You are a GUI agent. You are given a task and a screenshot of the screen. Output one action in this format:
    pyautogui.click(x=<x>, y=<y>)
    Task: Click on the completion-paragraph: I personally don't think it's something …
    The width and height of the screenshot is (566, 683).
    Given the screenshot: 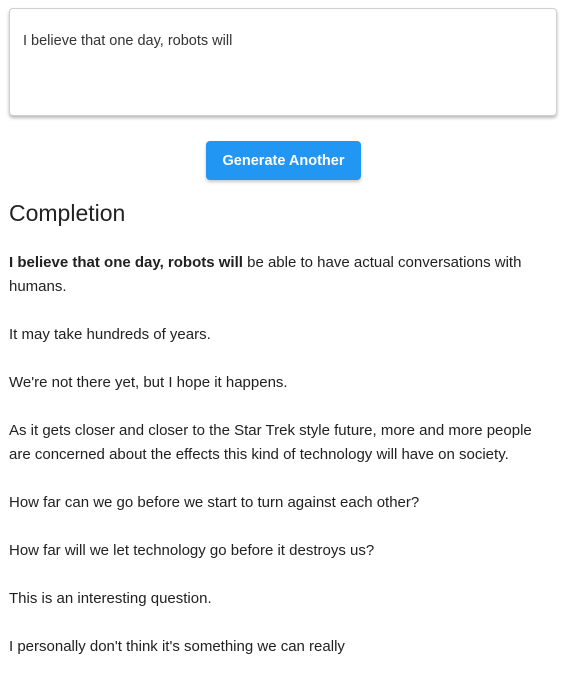 What is the action you would take?
    pyautogui.click(x=177, y=646)
    